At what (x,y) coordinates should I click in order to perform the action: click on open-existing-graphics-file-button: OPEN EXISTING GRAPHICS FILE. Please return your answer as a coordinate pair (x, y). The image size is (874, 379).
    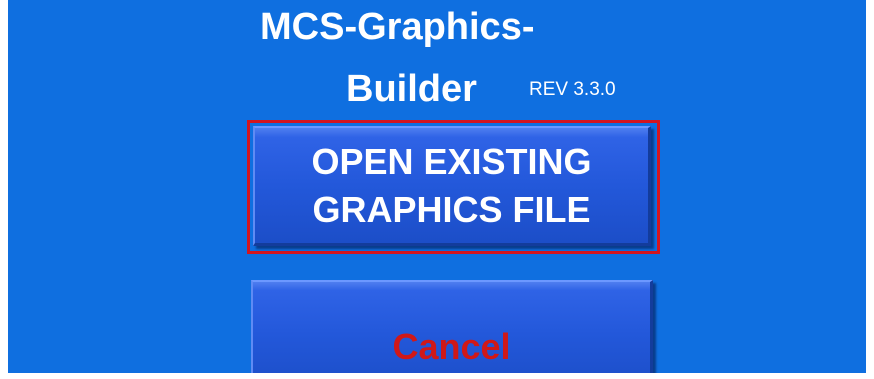
    Looking at the image, I should click on (452, 186).